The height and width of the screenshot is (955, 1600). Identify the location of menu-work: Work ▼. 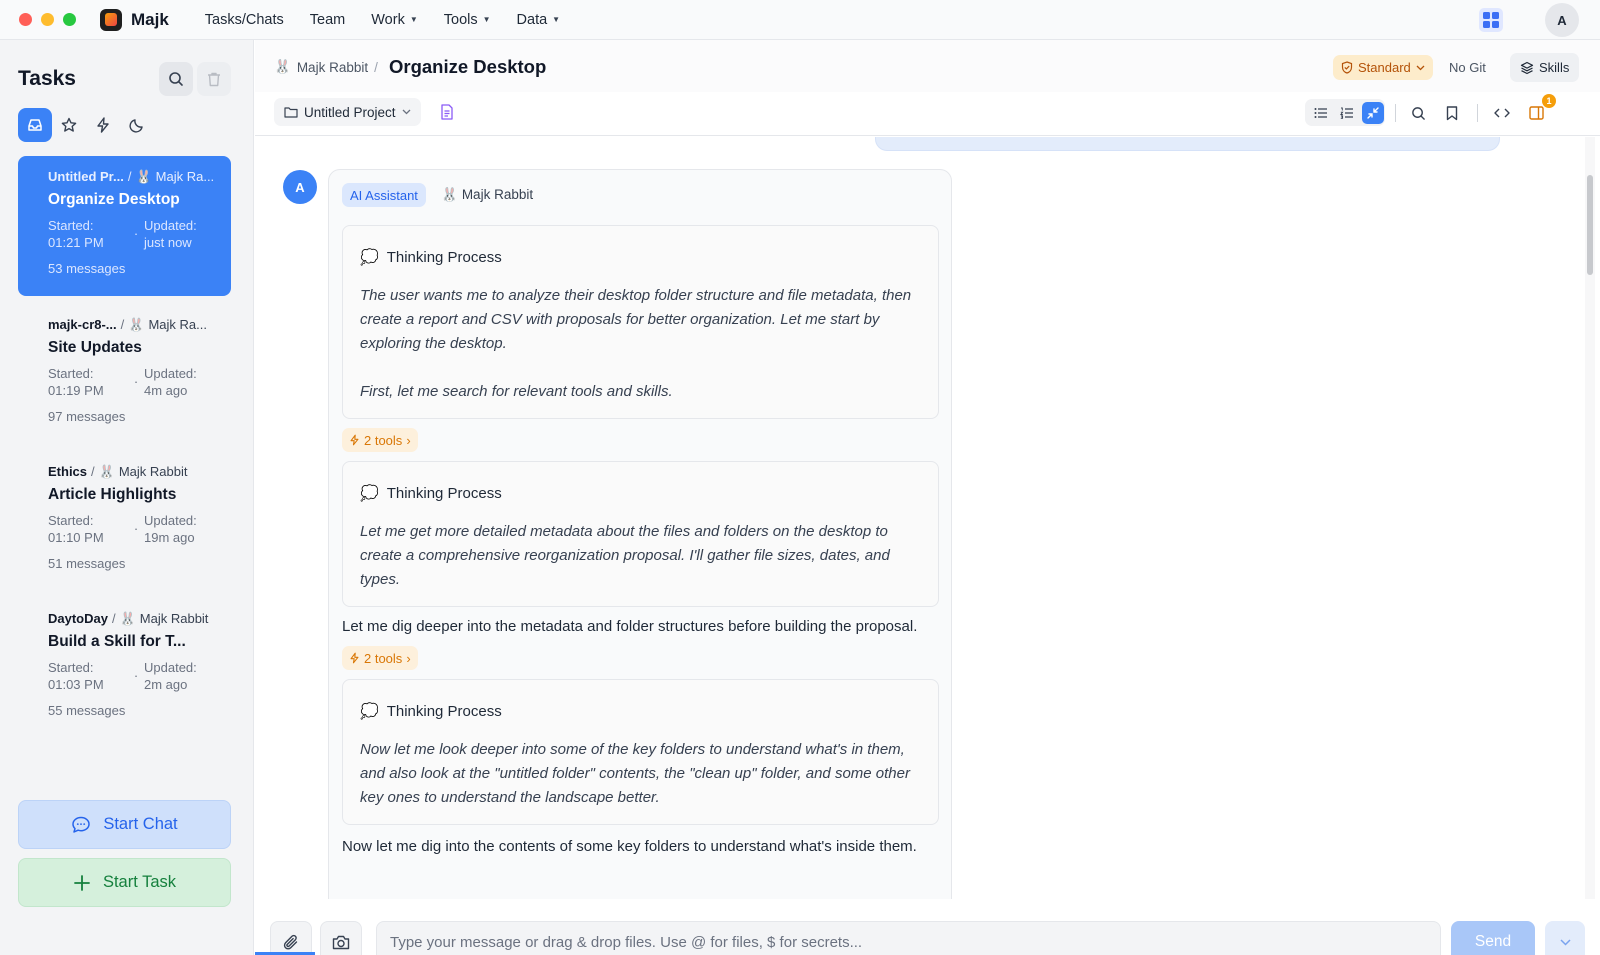
(394, 20).